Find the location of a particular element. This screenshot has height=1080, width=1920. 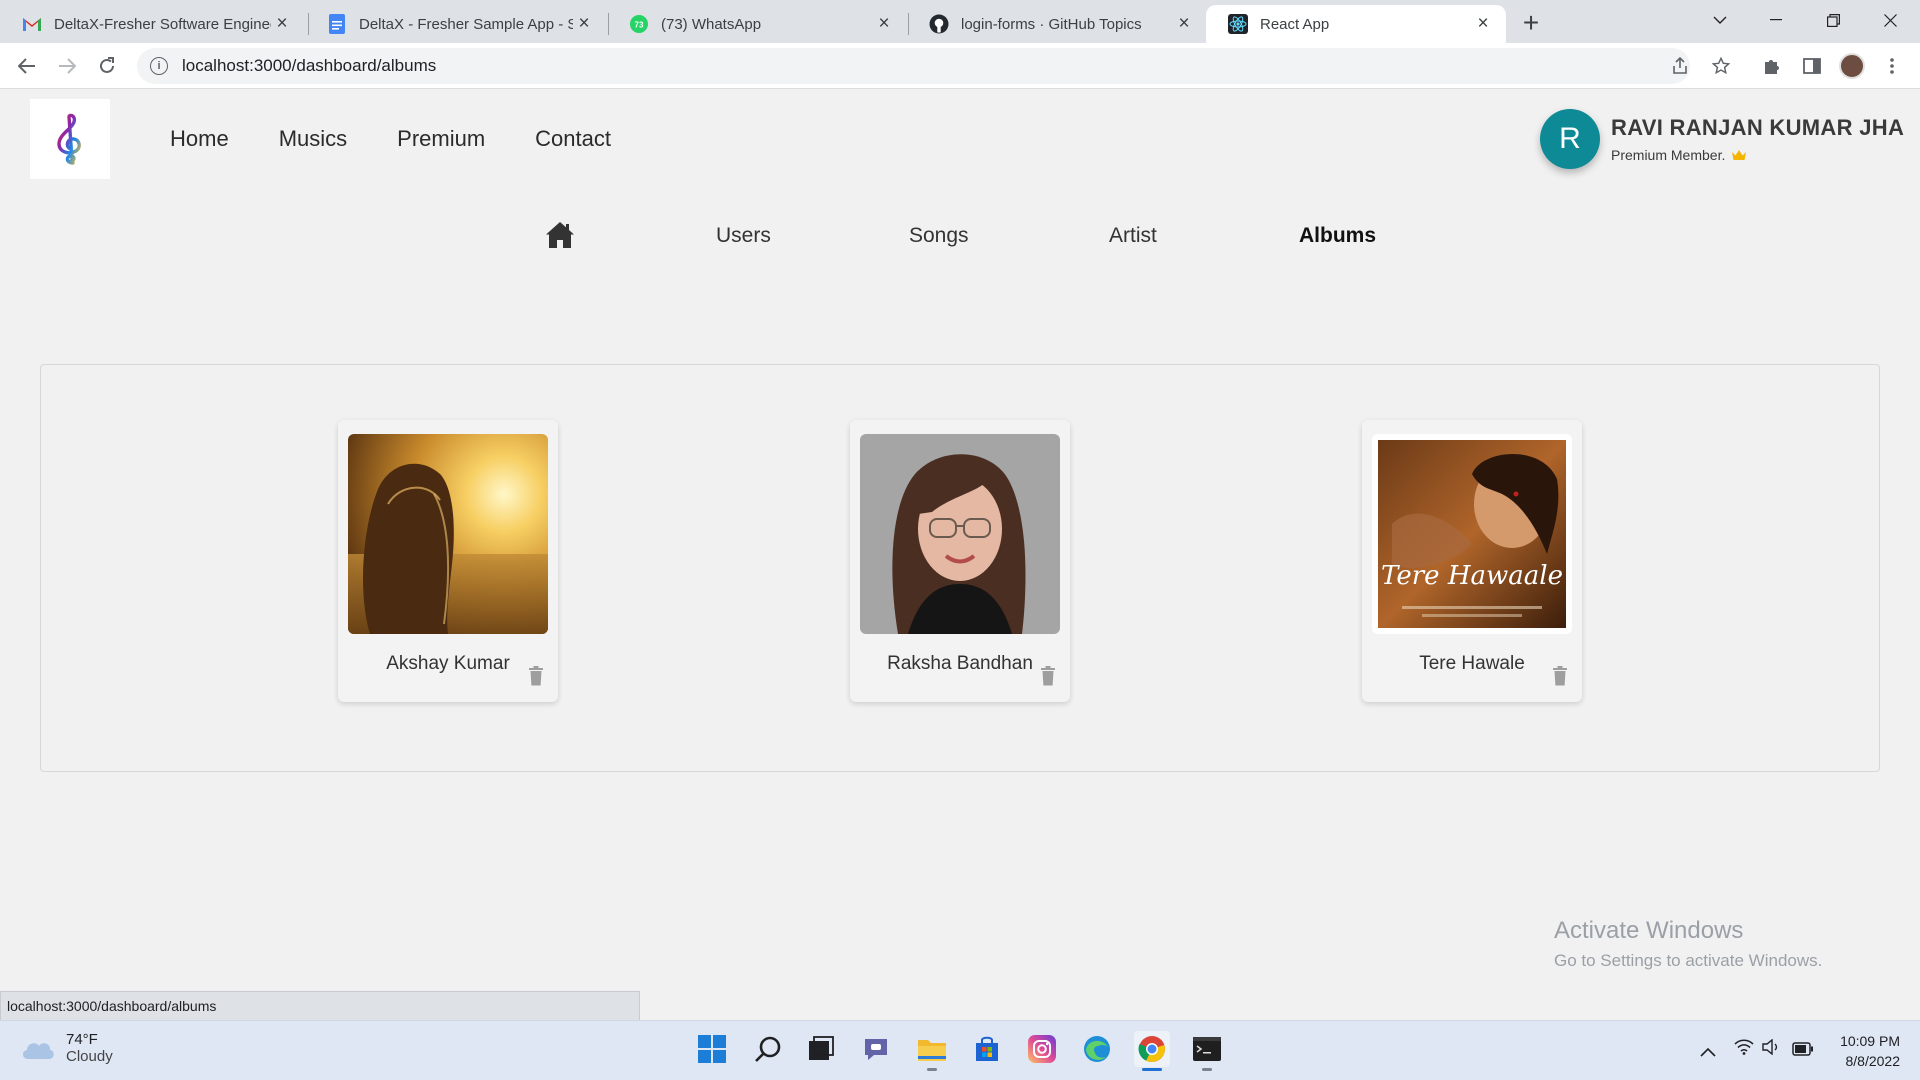

album-card: Akshay Kumar is located at coordinates (448, 561).